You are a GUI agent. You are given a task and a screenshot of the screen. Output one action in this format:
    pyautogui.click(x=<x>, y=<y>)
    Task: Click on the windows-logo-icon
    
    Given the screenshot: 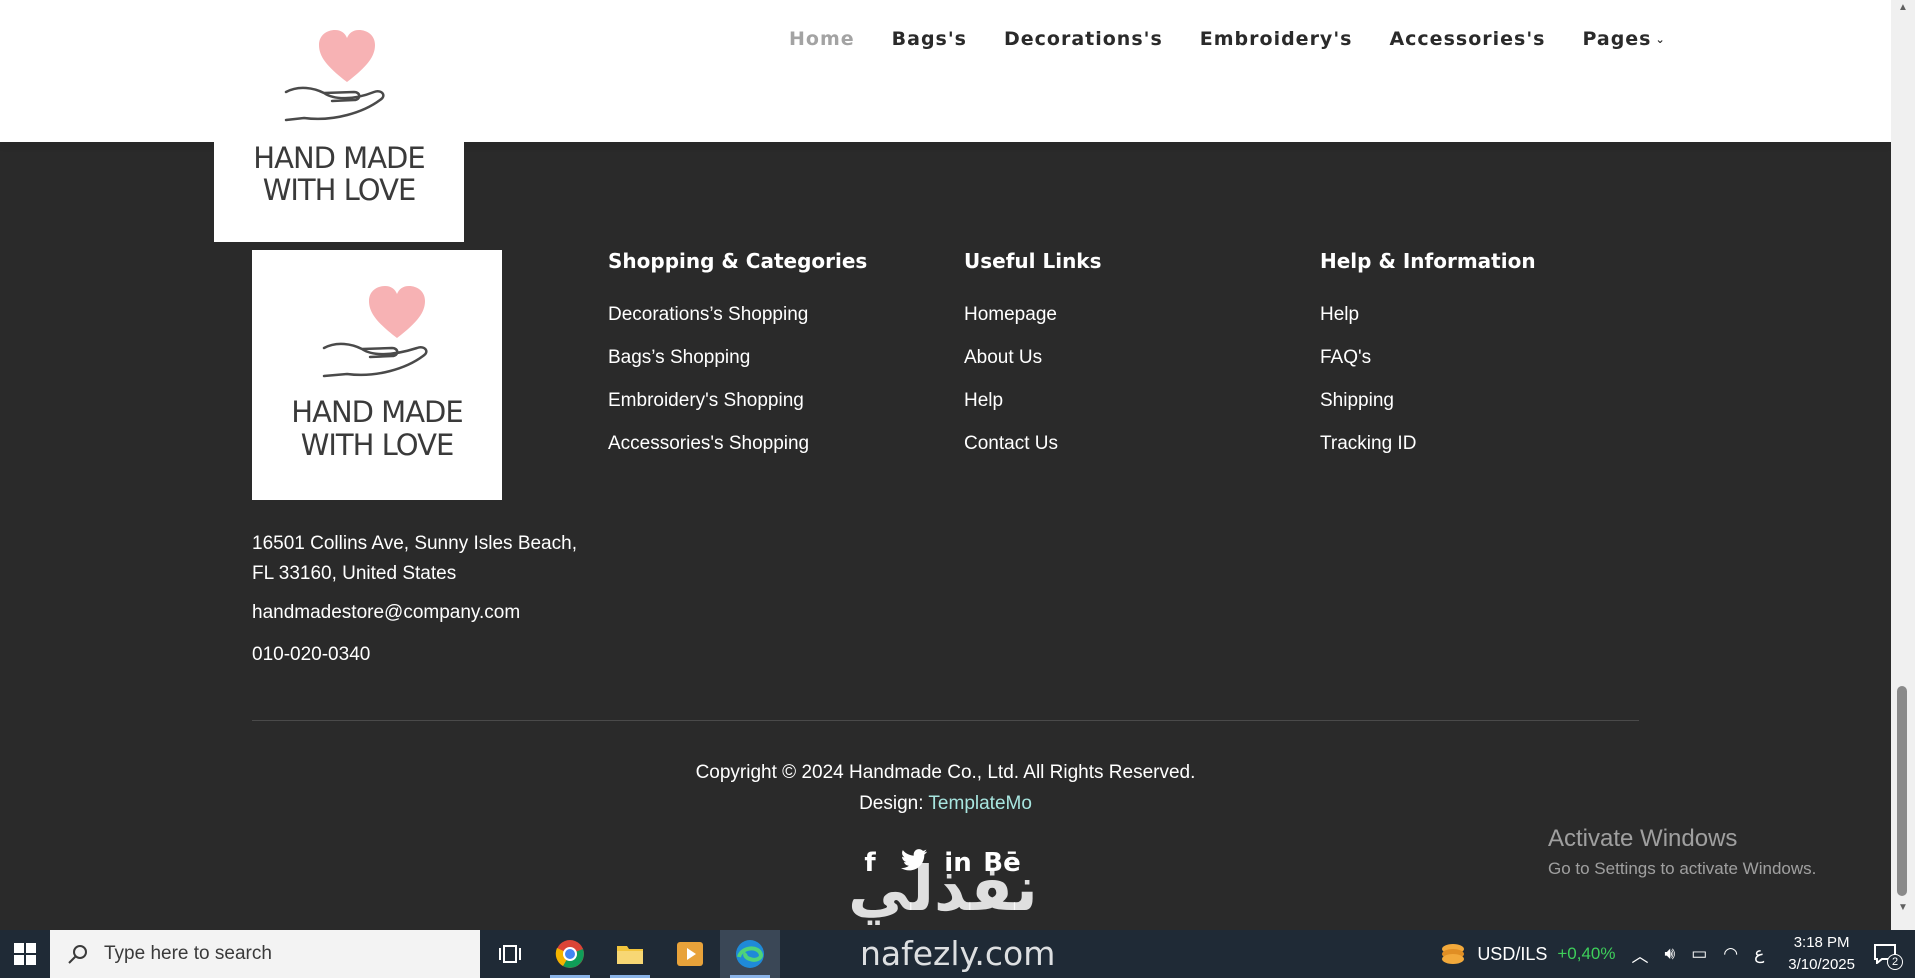 What is the action you would take?
    pyautogui.click(x=25, y=954)
    